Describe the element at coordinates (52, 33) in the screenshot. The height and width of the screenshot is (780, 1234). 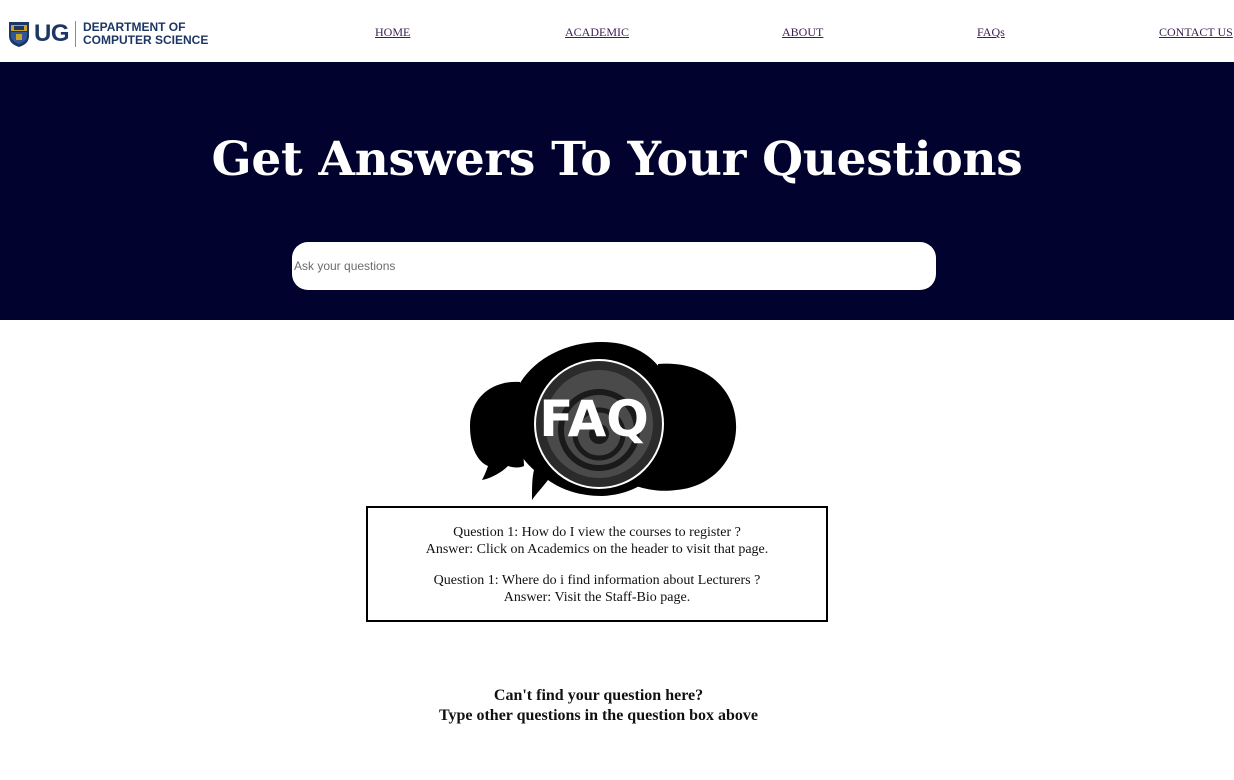
I see `logo-ug-text: UG` at that location.